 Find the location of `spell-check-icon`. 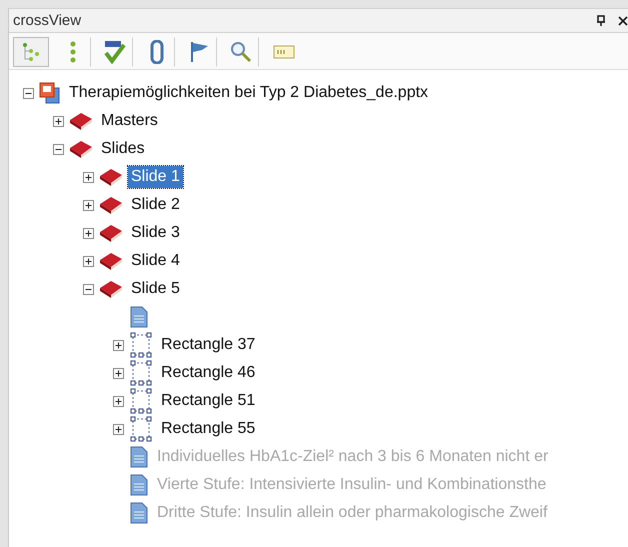

spell-check-icon is located at coordinates (115, 52).